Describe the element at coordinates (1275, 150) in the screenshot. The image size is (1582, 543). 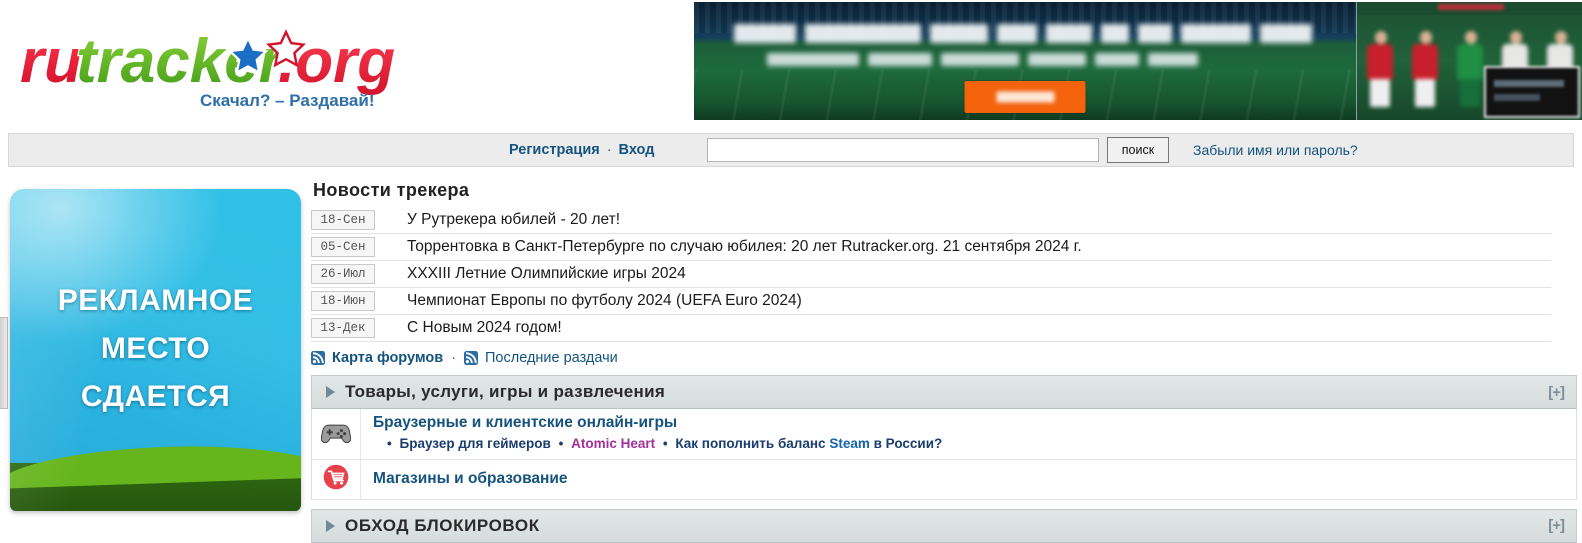
I see `forgot-password-link: Забыли имя или пароль?` at that location.